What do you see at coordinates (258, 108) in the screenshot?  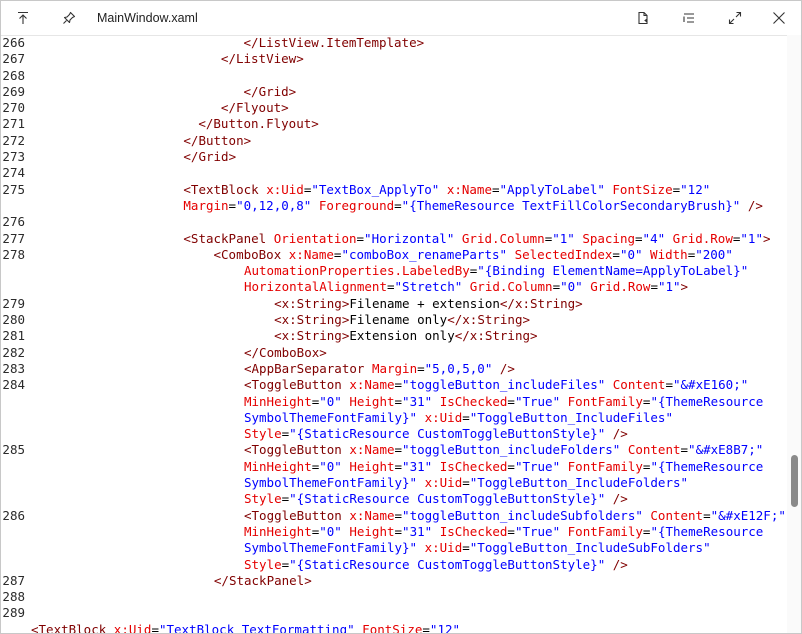 I see `code-token: Flyout` at bounding box center [258, 108].